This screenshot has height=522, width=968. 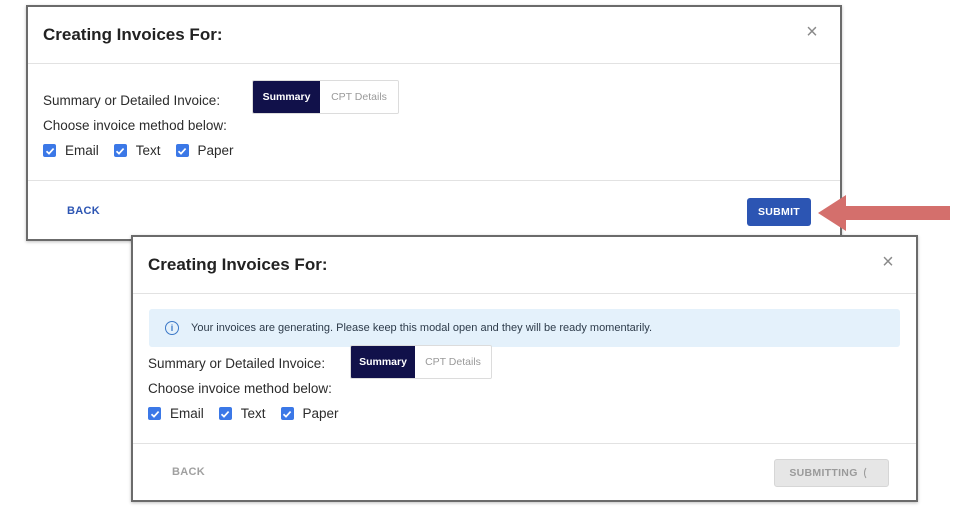 I want to click on spinner-icon, so click(x=868, y=473).